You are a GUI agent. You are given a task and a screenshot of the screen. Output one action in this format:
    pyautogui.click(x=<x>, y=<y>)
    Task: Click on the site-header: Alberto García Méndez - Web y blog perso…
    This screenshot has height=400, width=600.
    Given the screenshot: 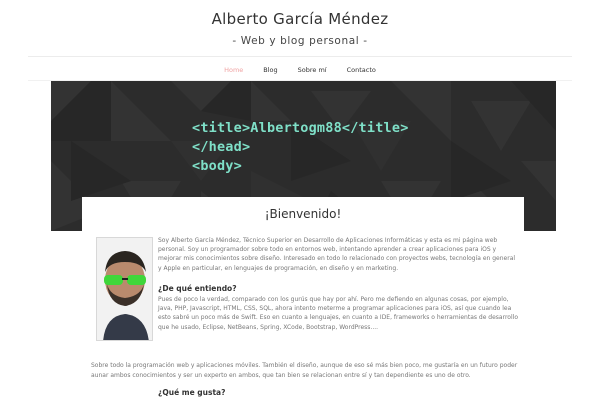 What is the action you would take?
    pyautogui.click(x=300, y=28)
    